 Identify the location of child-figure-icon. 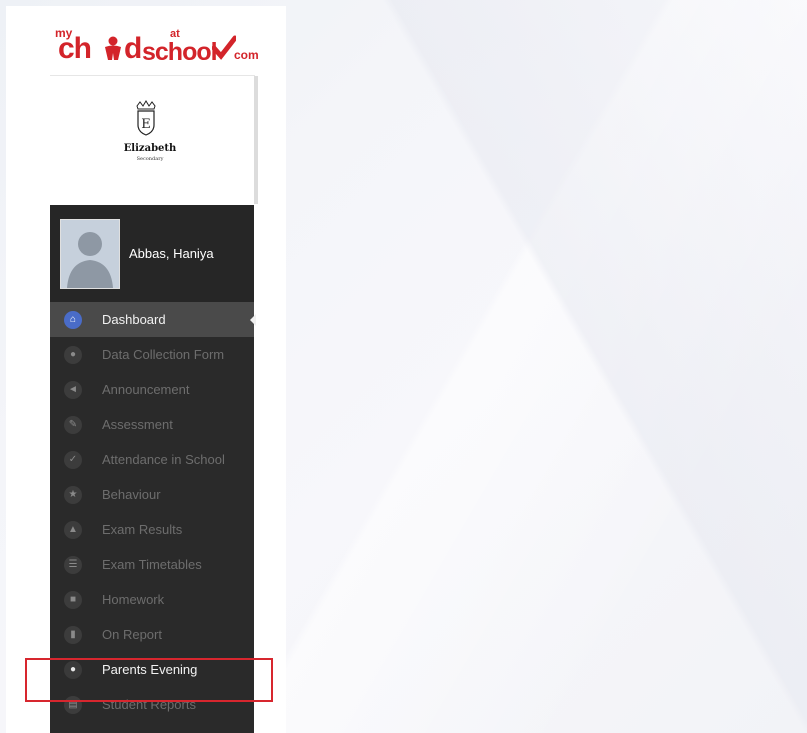
(113, 48).